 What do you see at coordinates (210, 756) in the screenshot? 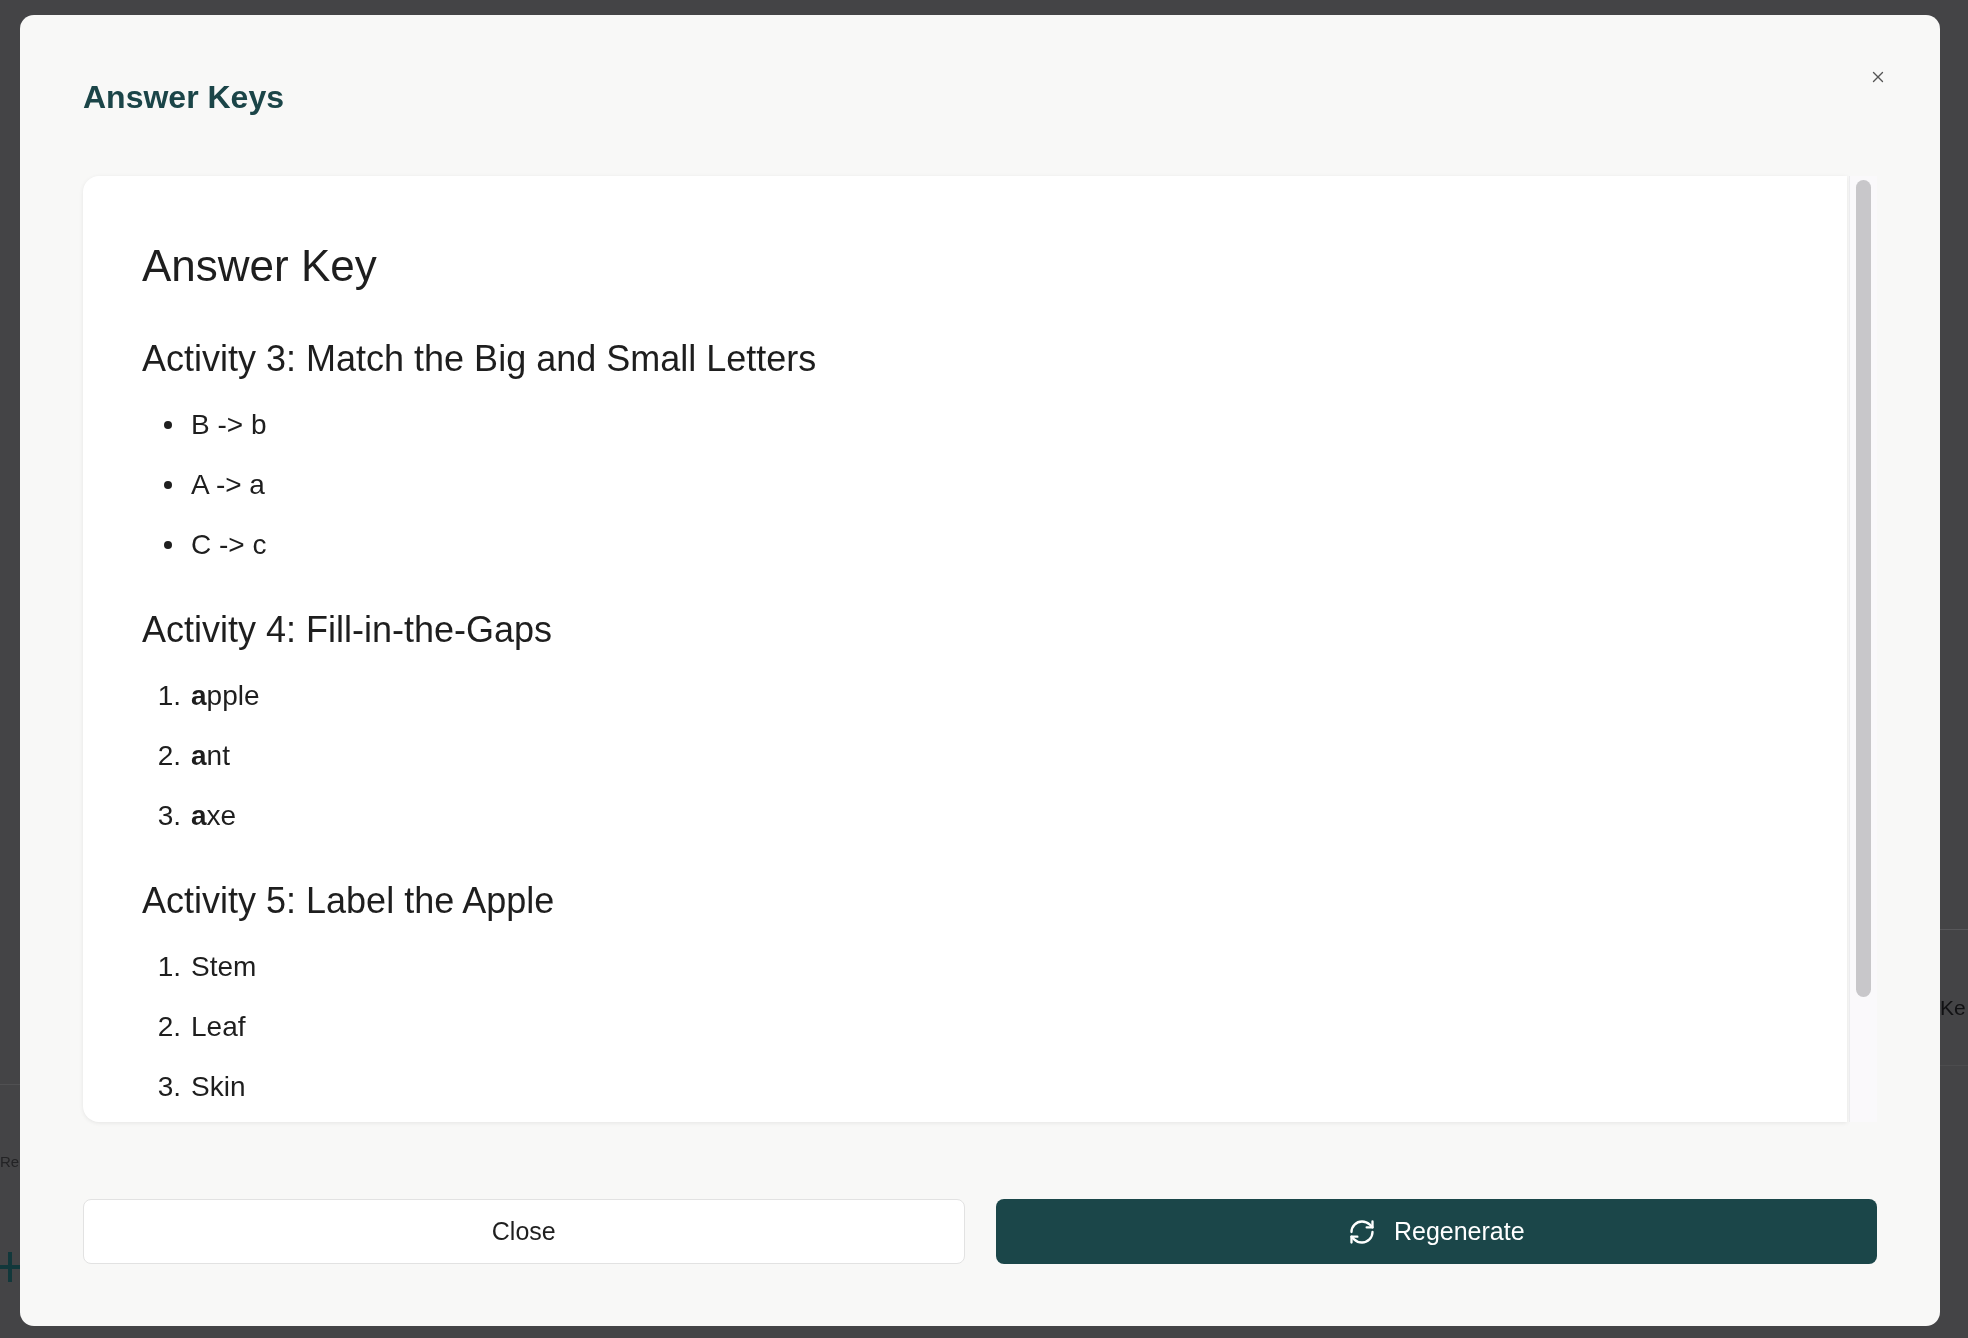
I see `list-item-text: ant` at bounding box center [210, 756].